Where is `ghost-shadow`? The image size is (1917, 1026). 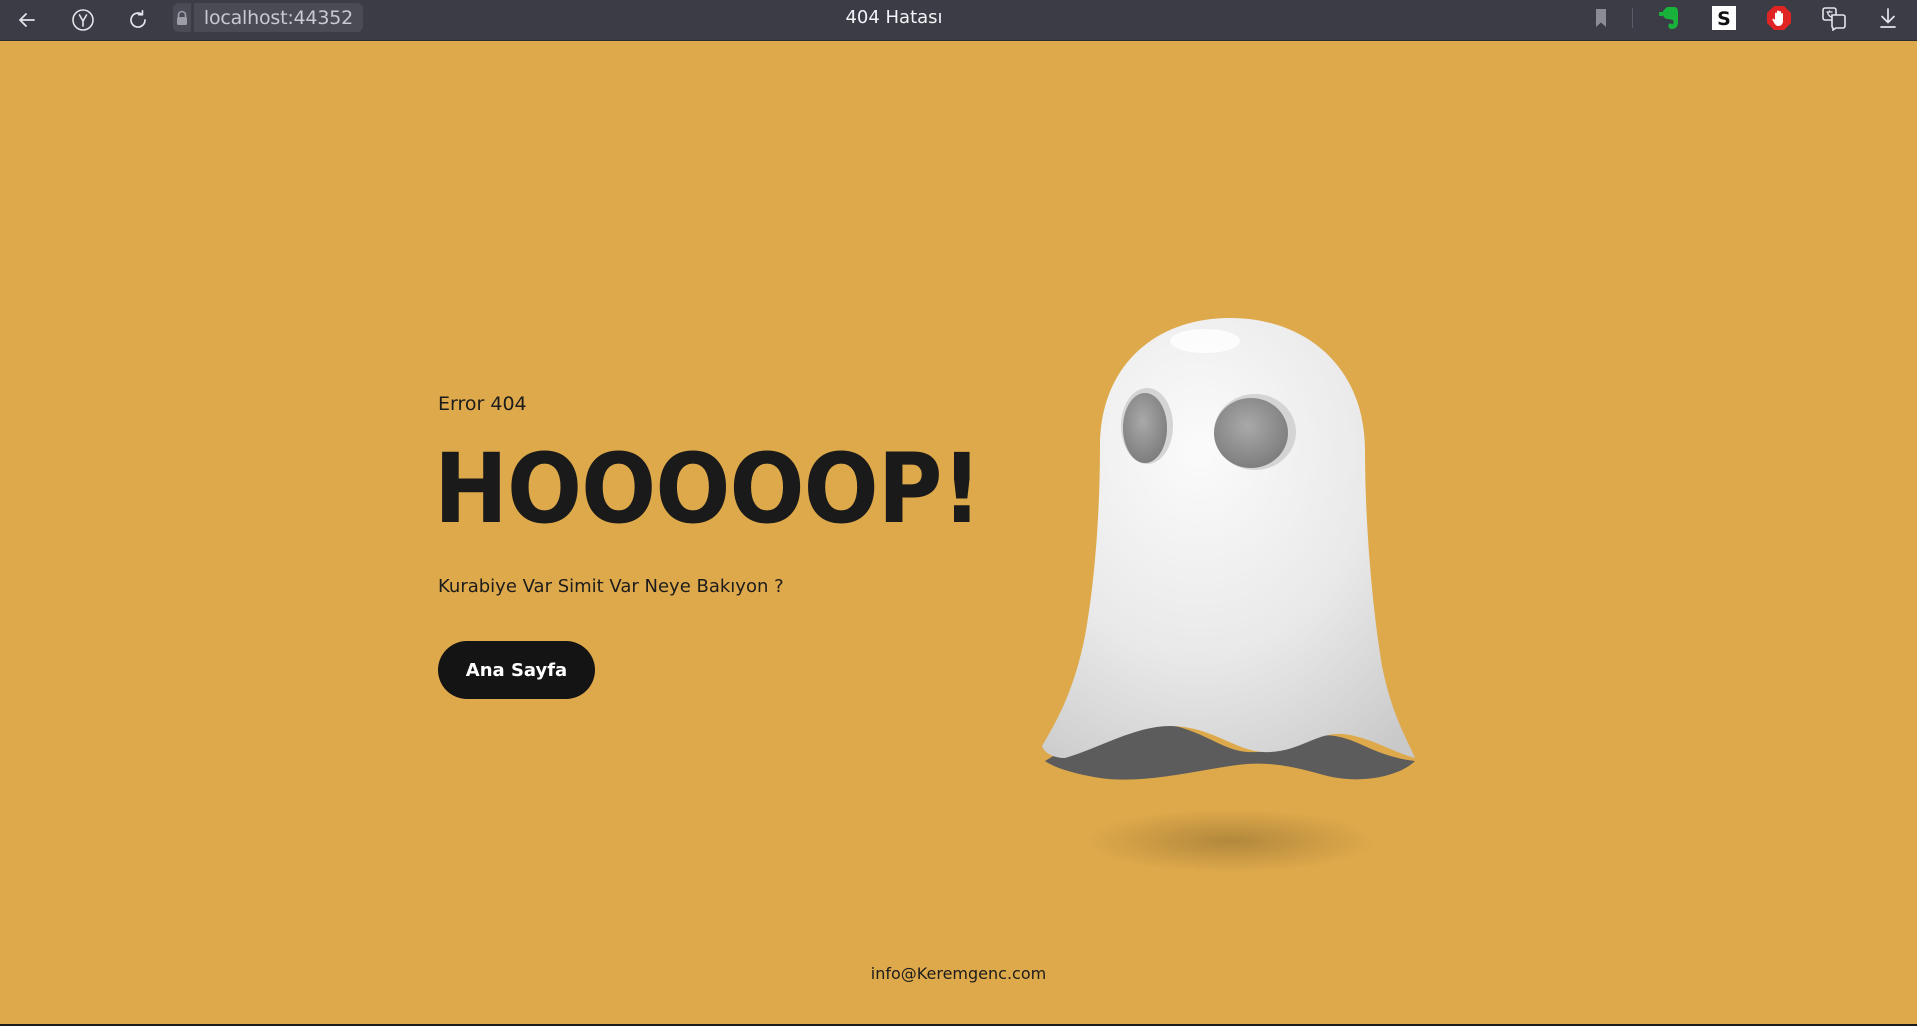 ghost-shadow is located at coordinates (1230, 841).